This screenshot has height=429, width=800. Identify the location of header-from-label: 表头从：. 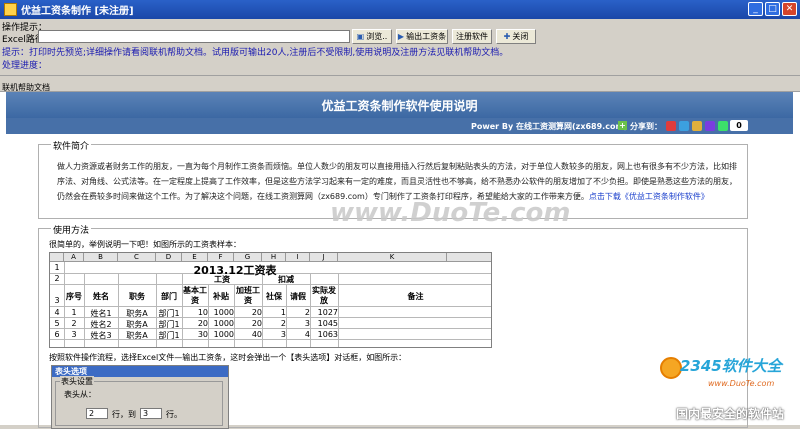
(80, 394).